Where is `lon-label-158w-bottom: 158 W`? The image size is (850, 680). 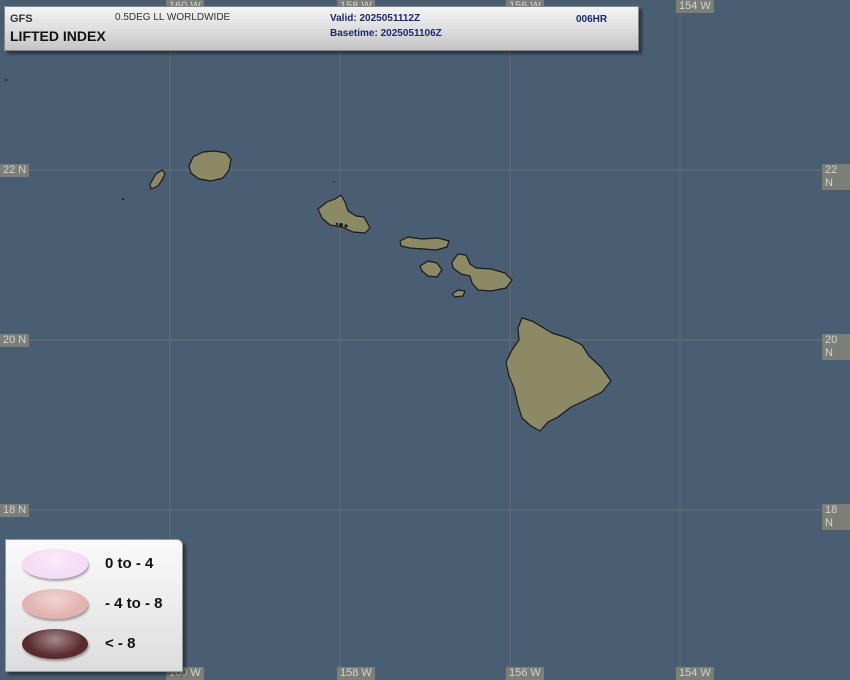
lon-label-158w-bottom: 158 W is located at coordinates (356, 673).